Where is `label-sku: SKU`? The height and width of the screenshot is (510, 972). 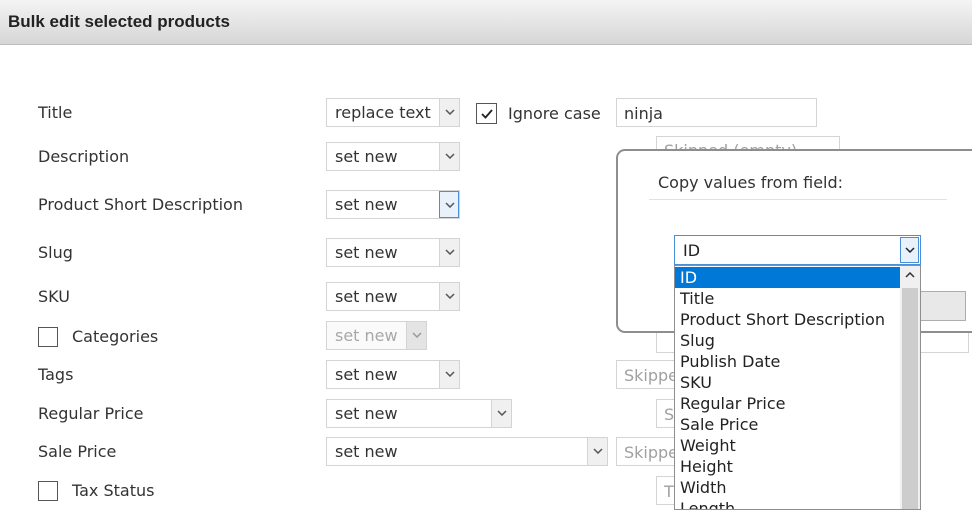 label-sku: SKU is located at coordinates (54, 296).